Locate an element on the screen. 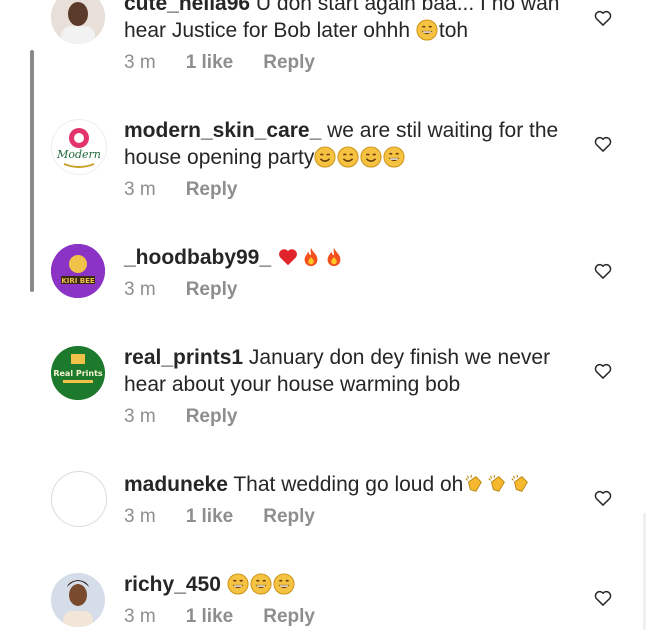 The image size is (660, 630). username: _hoodbaby99_ is located at coordinates (197, 257).